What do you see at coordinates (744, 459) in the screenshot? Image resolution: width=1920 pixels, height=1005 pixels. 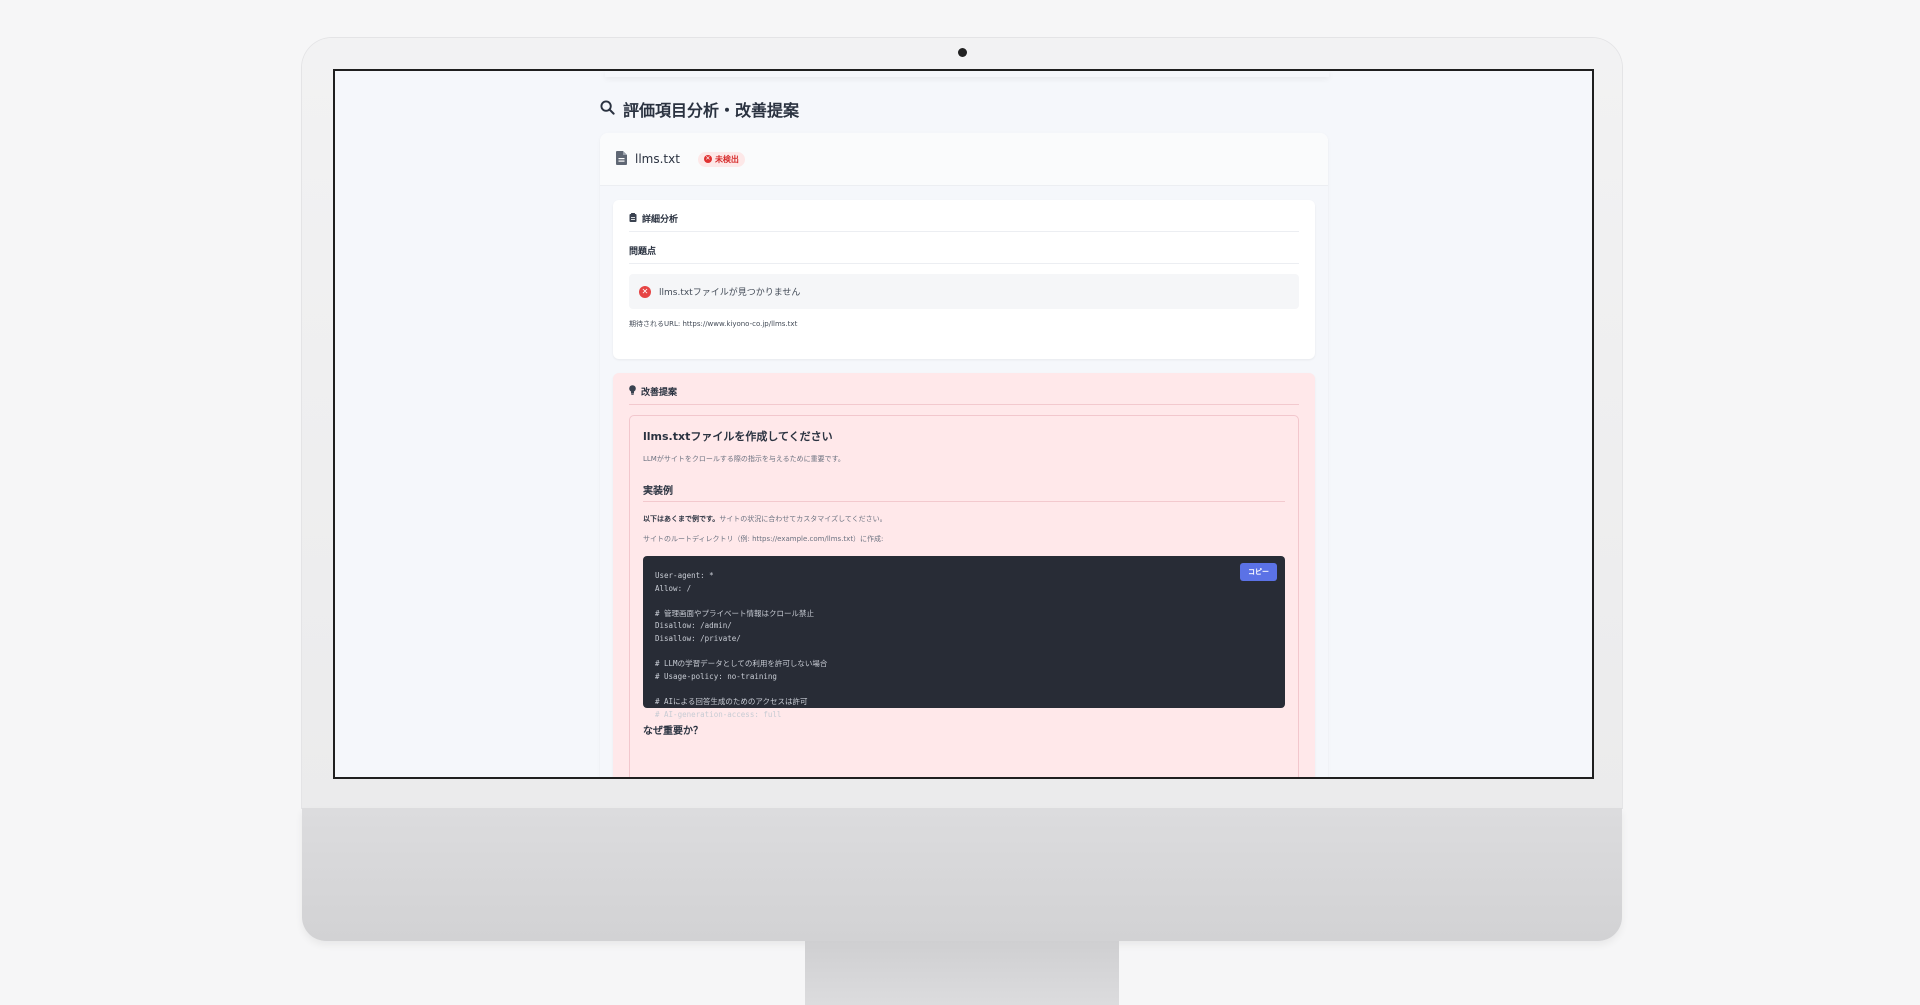 I see `proposal-item-desc: LLMがサイトをクロールする際の指示を与えるために重要です。` at bounding box center [744, 459].